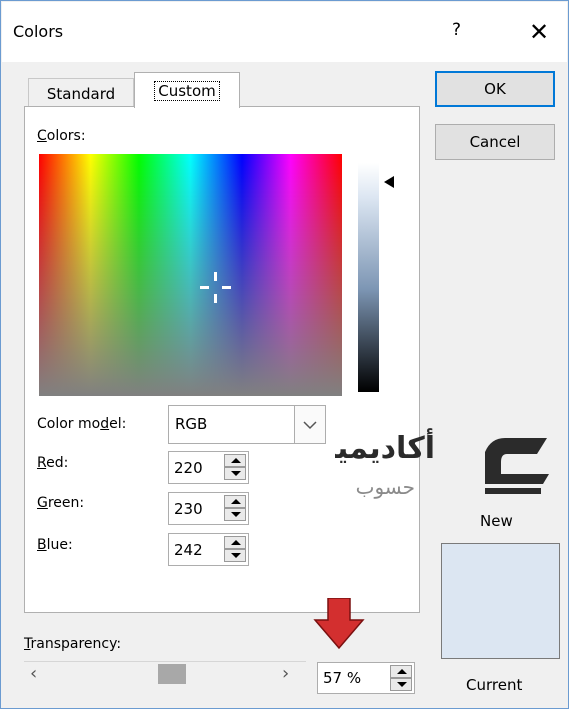 This screenshot has height=709, width=569. I want to click on title-bar: Colors ? ✕, so click(284, 32).